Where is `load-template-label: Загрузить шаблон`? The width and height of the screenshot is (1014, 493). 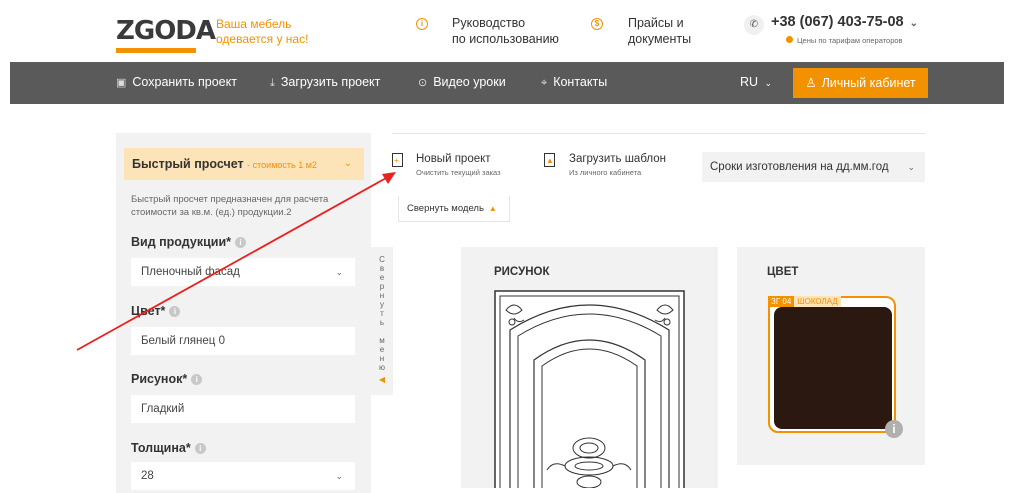
load-template-label: Загрузить шаблон is located at coordinates (617, 159).